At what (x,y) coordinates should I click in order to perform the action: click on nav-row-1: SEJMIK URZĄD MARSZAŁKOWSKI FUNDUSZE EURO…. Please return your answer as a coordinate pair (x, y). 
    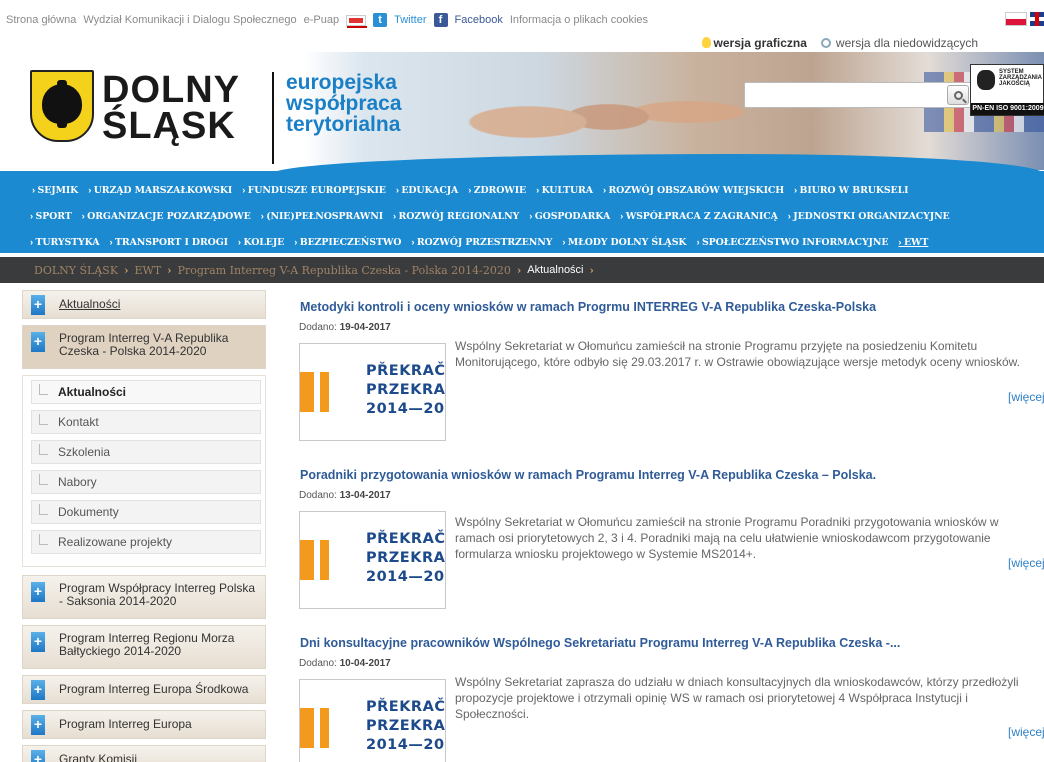
    Looking at the image, I should click on (538, 190).